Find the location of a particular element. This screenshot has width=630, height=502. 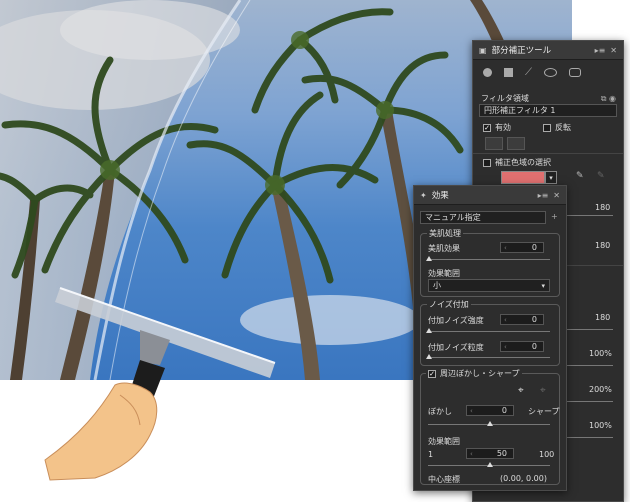

ellipse-tool-icon is located at coordinates (550, 72).